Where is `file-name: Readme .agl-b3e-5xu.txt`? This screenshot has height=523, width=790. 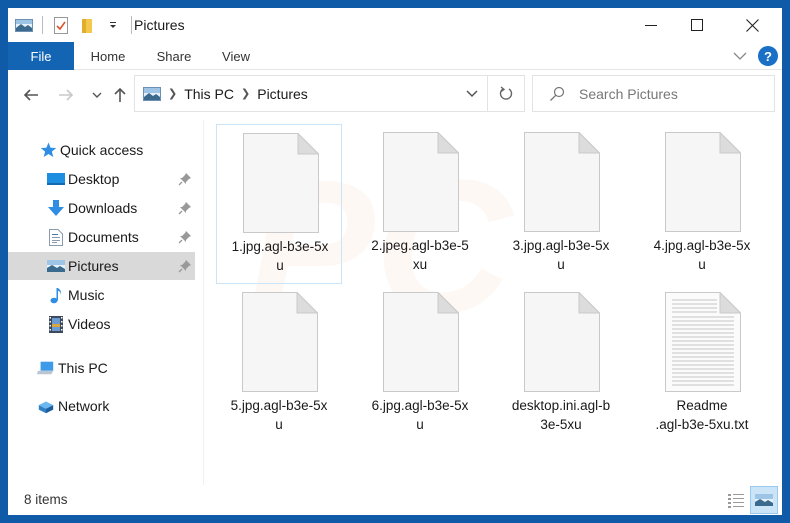 file-name: Readme .agl-b3e-5xu.txt is located at coordinates (702, 415).